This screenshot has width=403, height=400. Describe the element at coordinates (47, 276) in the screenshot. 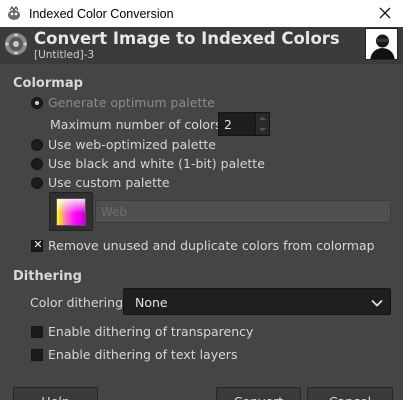

I see `dithering-section-title: Dithering` at that location.